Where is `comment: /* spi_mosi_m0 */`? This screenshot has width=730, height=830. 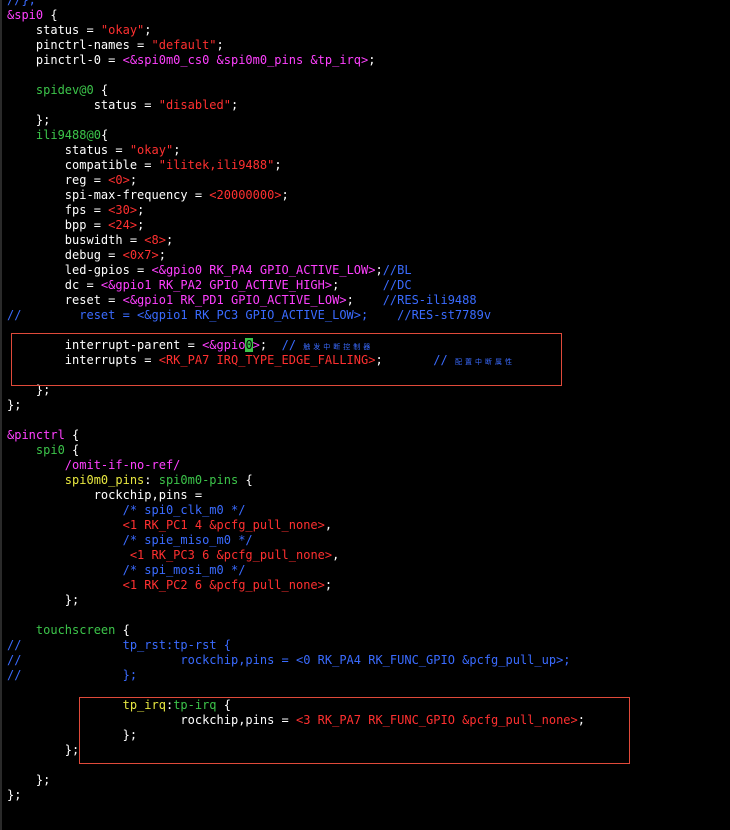 comment: /* spi_mosi_m0 */ is located at coordinates (184, 570).